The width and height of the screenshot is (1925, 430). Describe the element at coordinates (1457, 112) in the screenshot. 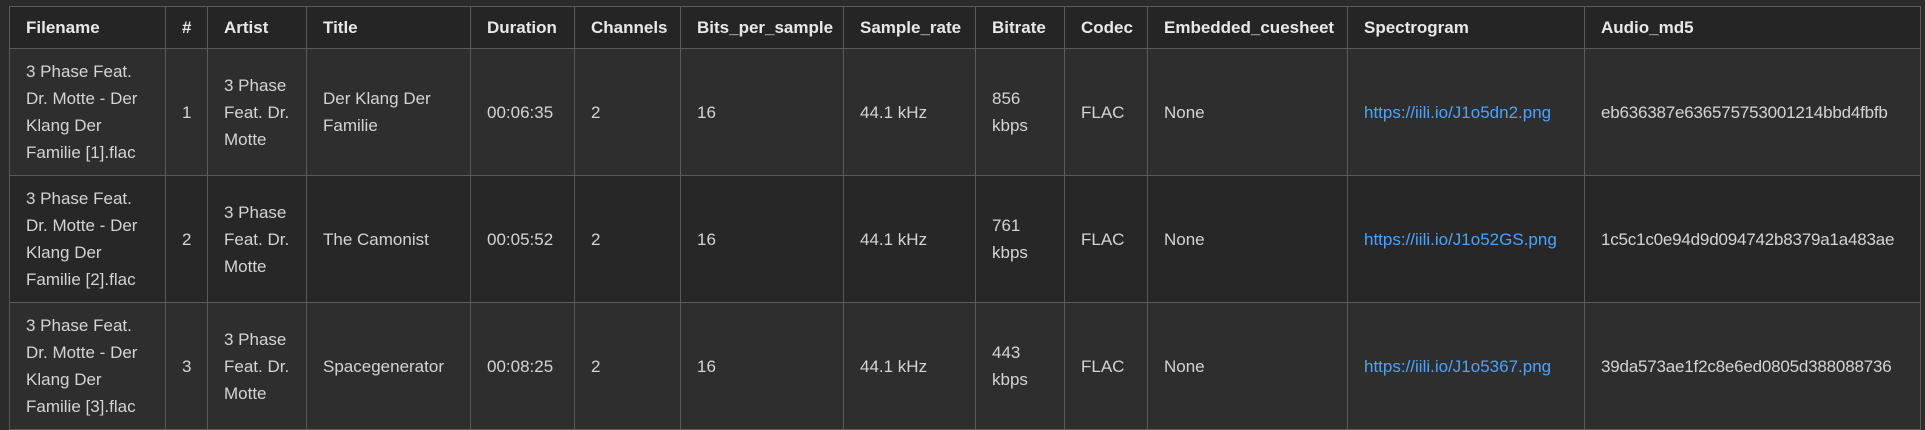

I see `spectrogram-link: https://iili.io/J1o5dn2.png` at that location.